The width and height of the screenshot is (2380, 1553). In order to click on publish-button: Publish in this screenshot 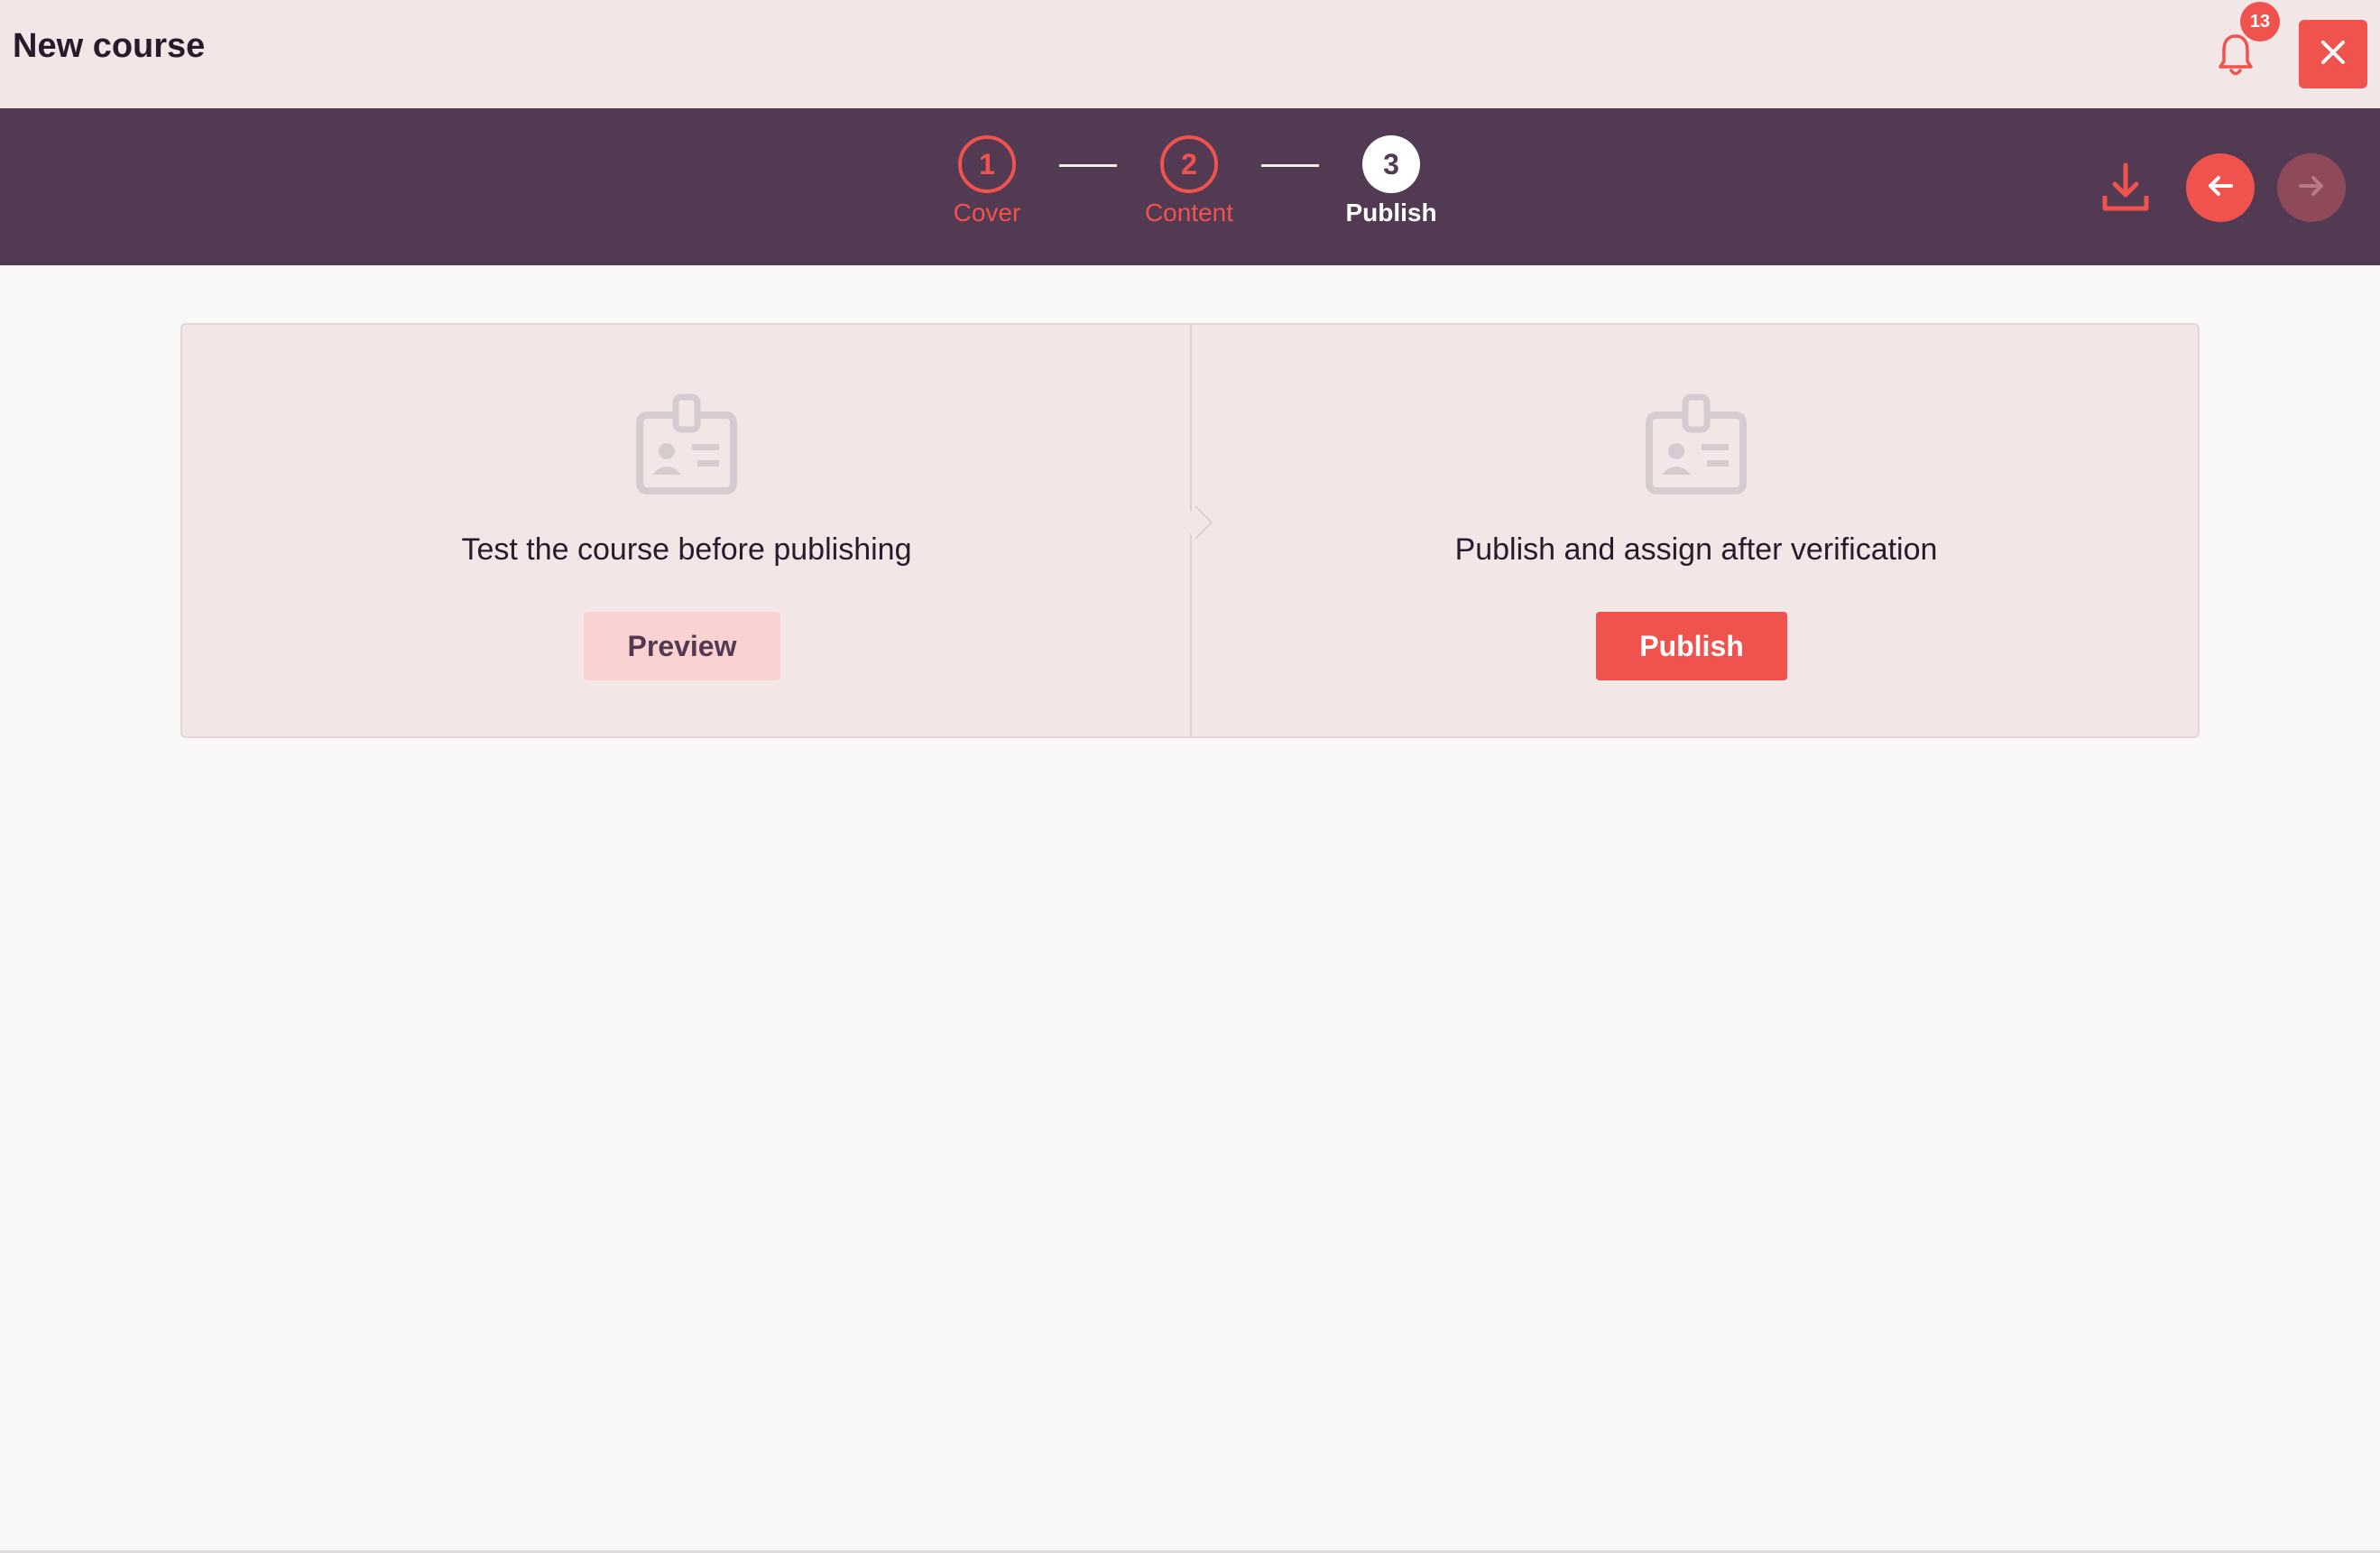, I will do `click(1691, 646)`.